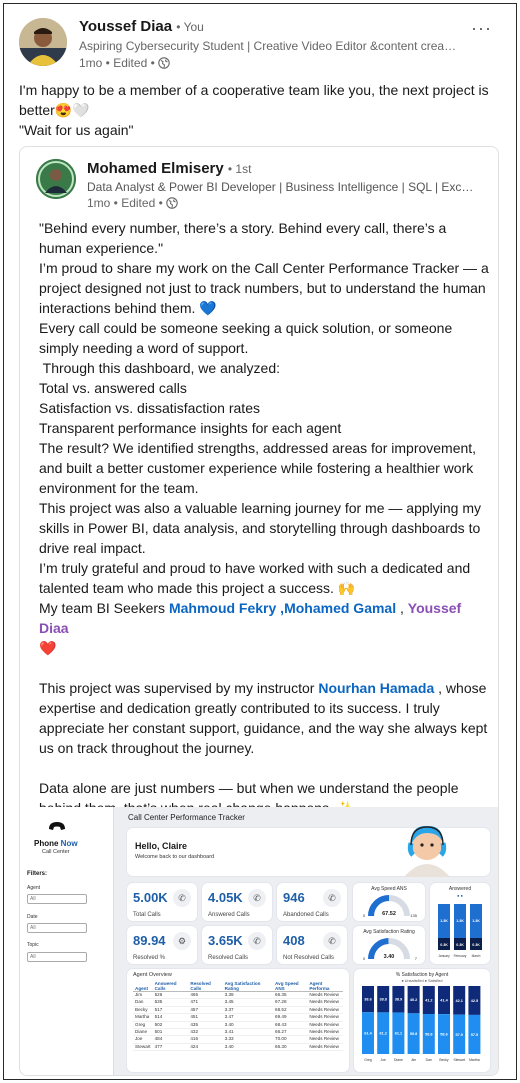 This screenshot has width=520, height=1083. I want to click on shared-post-meta: 1mo • Edited •, so click(132, 203).